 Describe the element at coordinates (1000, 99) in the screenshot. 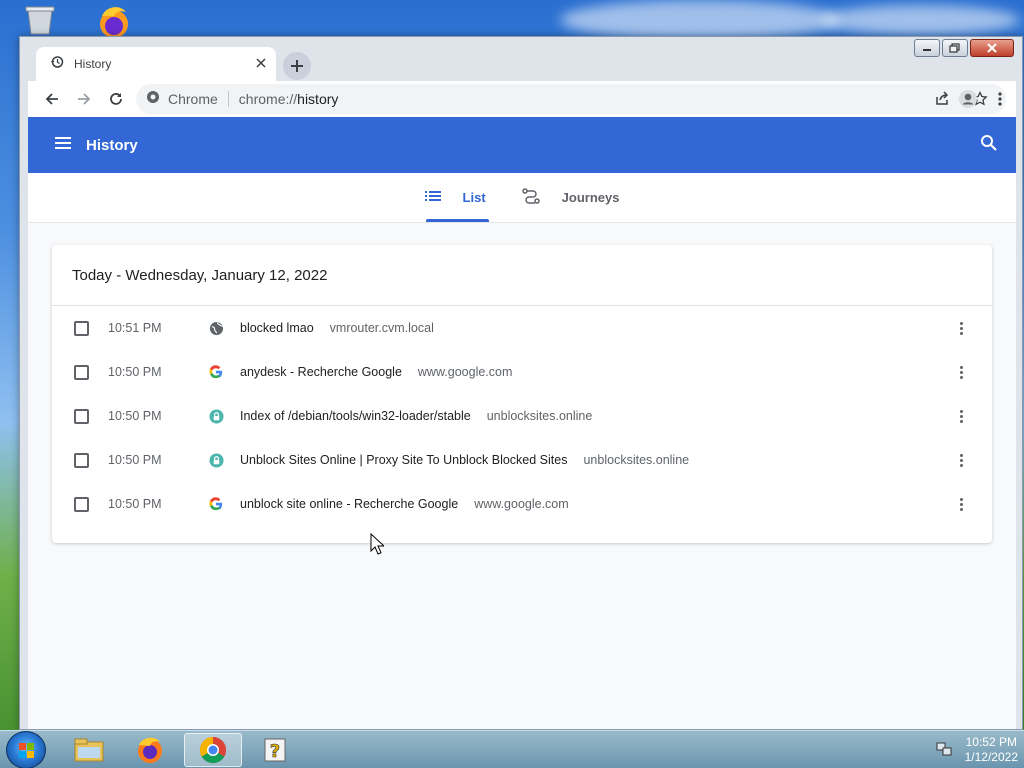

I see `chrome-menu-button` at that location.